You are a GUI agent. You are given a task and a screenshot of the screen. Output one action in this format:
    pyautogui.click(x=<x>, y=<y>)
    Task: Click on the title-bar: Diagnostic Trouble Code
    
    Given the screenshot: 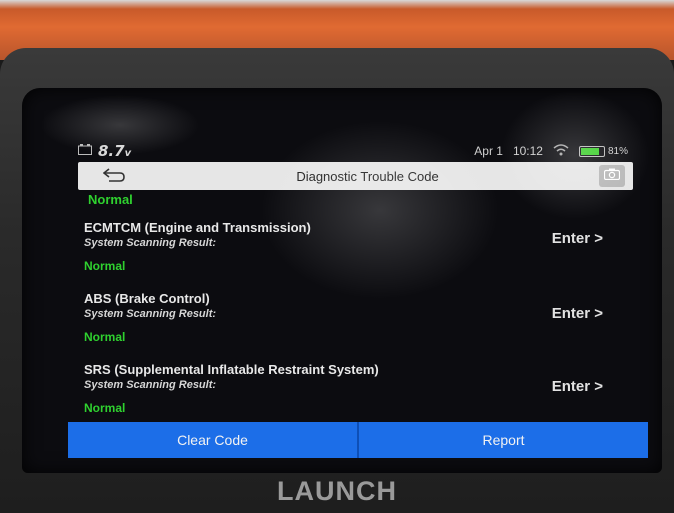 What is the action you would take?
    pyautogui.click(x=355, y=176)
    